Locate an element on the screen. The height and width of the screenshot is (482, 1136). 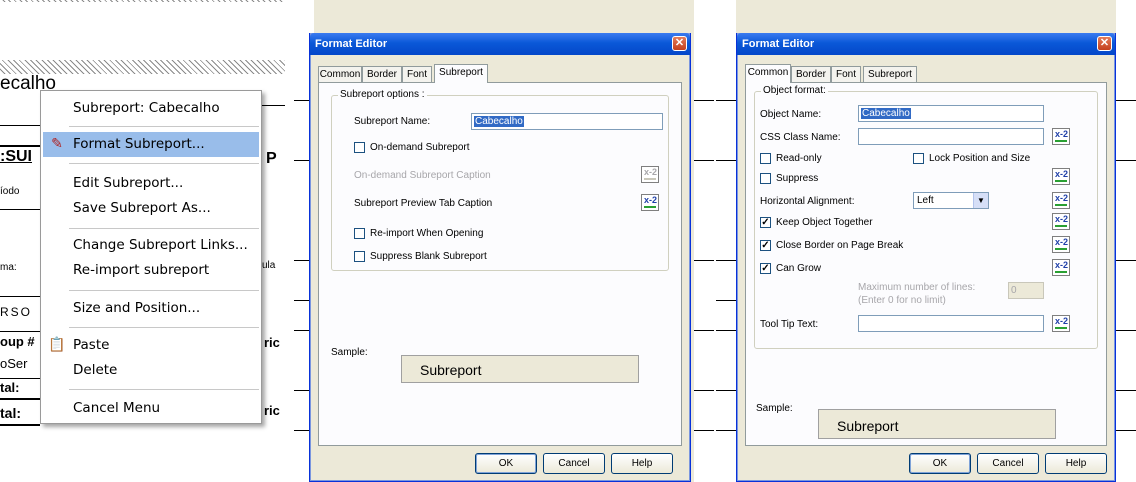
suppress-checkbox is located at coordinates (765, 178).